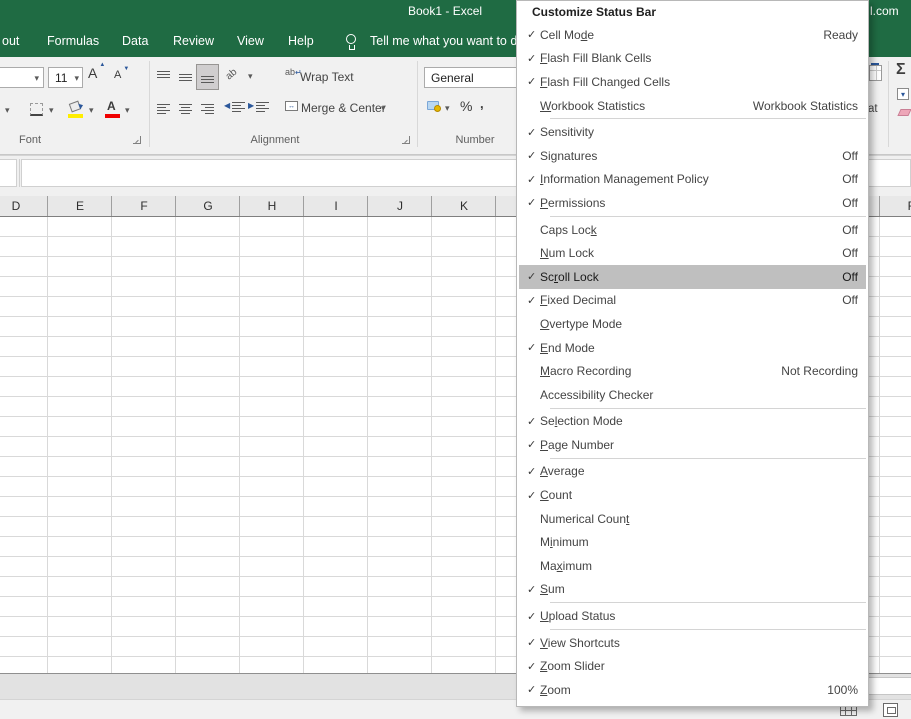 Image resolution: width=911 pixels, height=719 pixels. I want to click on column-header-r-partial: R, so click(895, 206).